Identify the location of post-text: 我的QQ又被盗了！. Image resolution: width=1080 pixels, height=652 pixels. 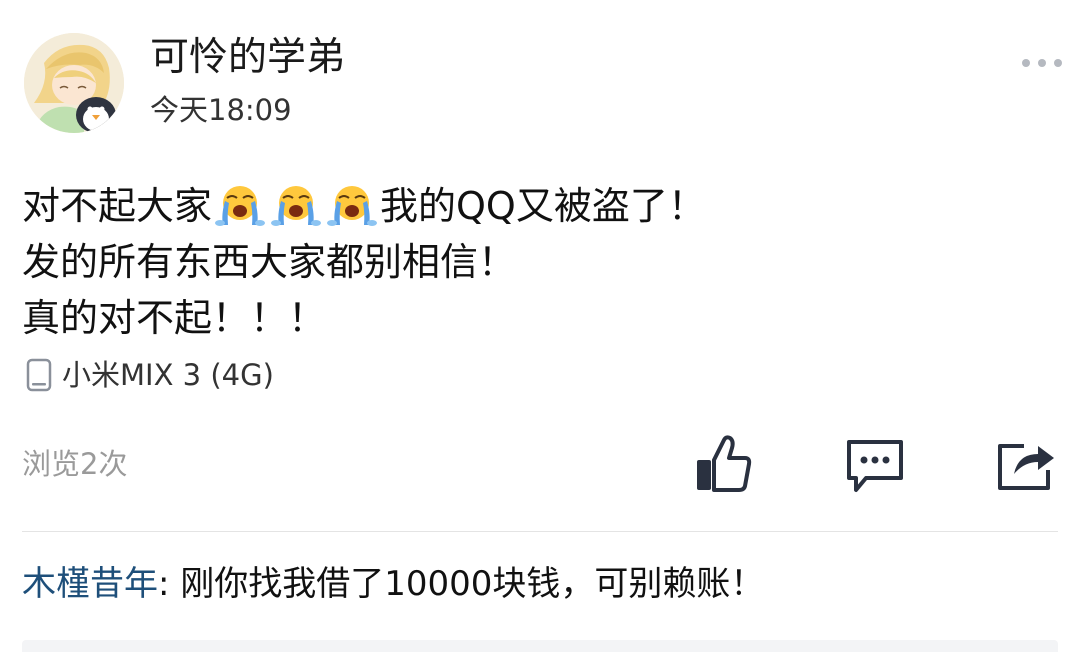
(543, 206).